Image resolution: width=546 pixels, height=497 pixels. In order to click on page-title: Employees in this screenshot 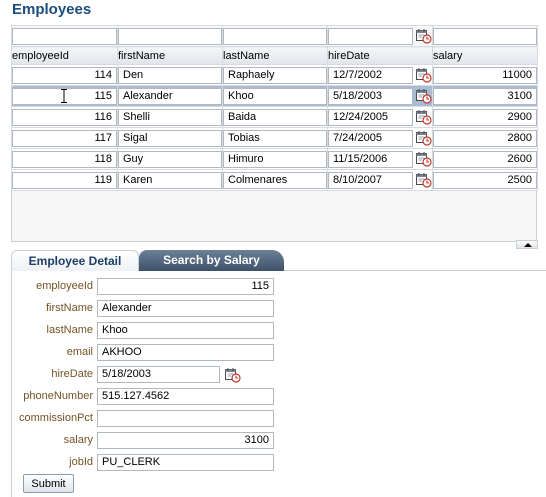, I will do `click(52, 9)`.